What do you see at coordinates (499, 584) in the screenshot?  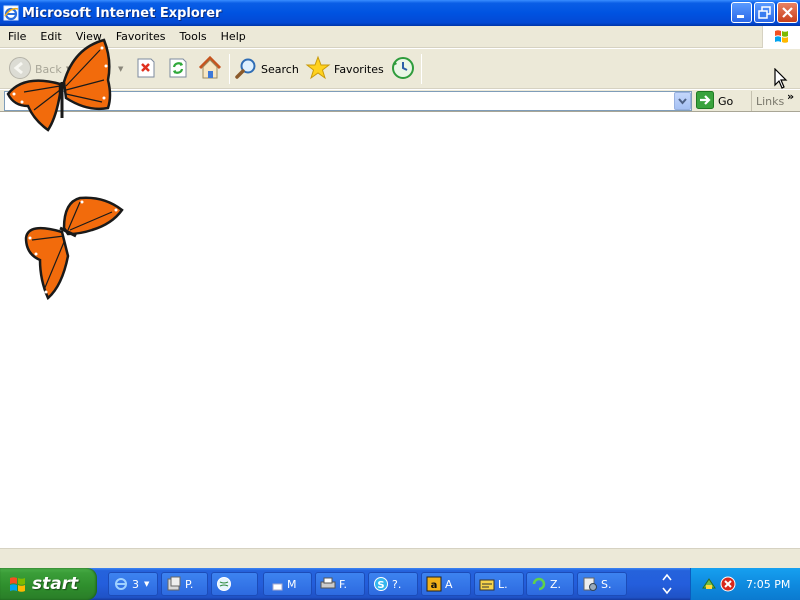 I see `taskbar-button-l: L.` at bounding box center [499, 584].